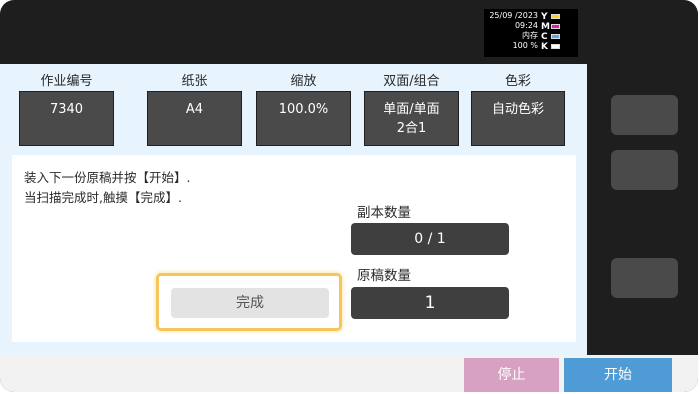  I want to click on toner-letters: Y M C K, so click(545, 32).